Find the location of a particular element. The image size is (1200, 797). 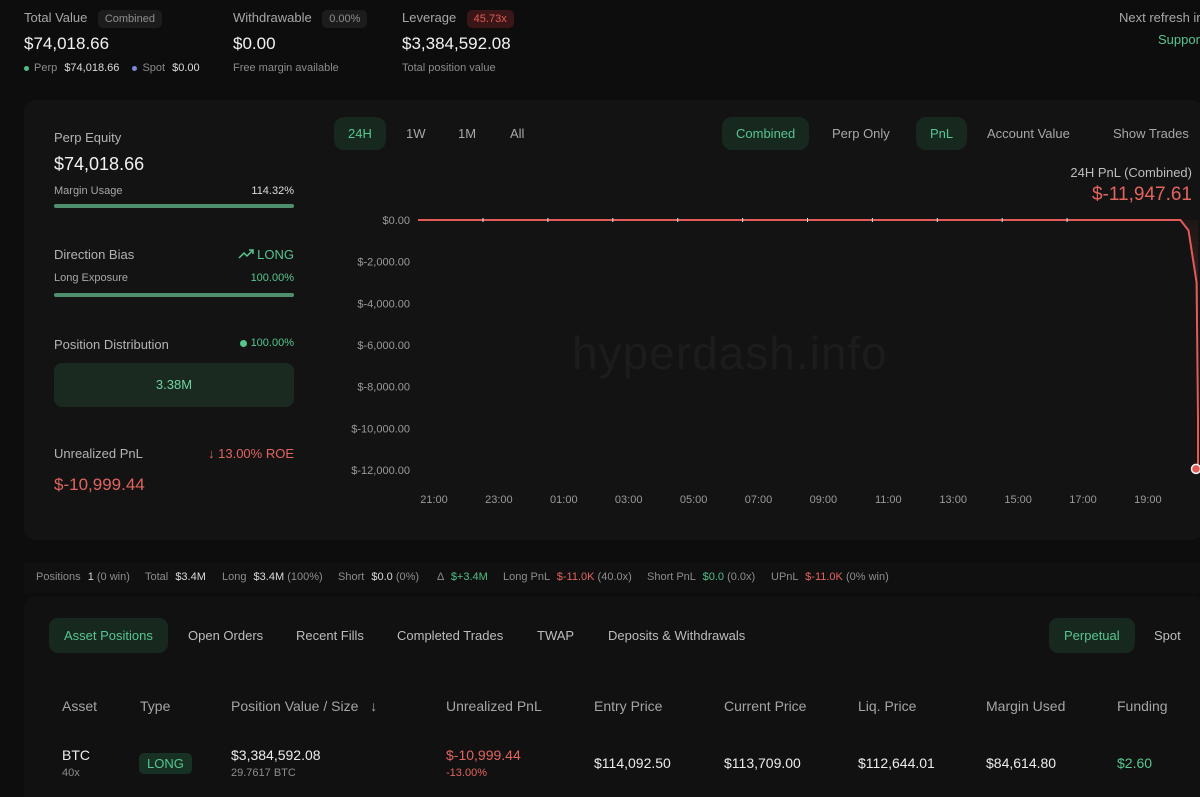

x-tick-label: 13:00 is located at coordinates (953, 500).